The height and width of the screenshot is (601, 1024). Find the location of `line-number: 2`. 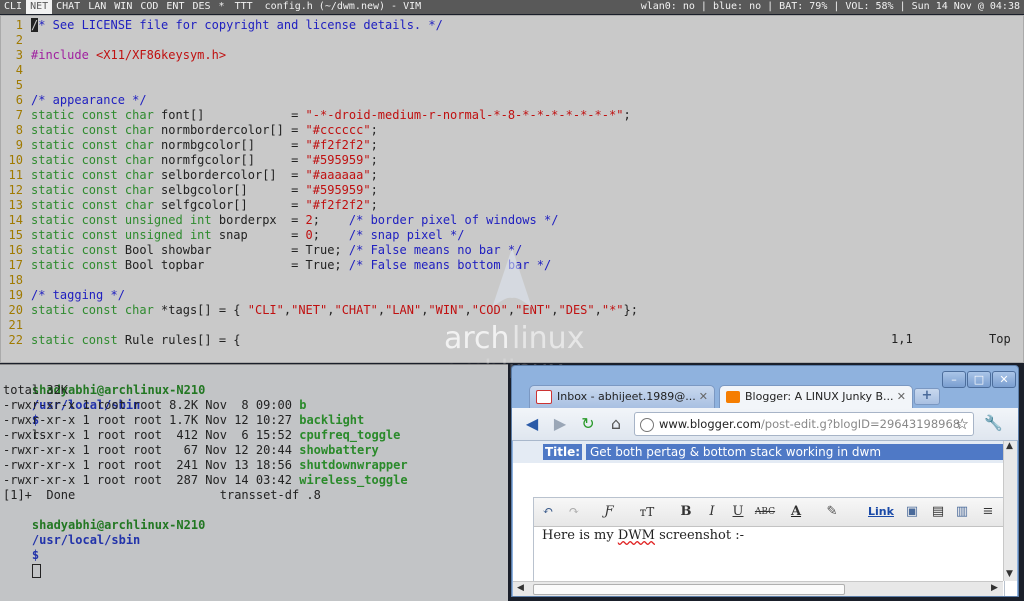

line-number: 2 is located at coordinates (19, 40).